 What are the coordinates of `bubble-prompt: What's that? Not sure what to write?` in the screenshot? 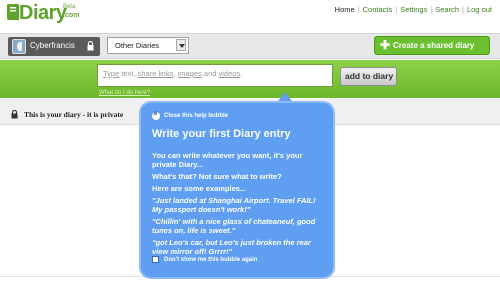 It's located at (217, 176).